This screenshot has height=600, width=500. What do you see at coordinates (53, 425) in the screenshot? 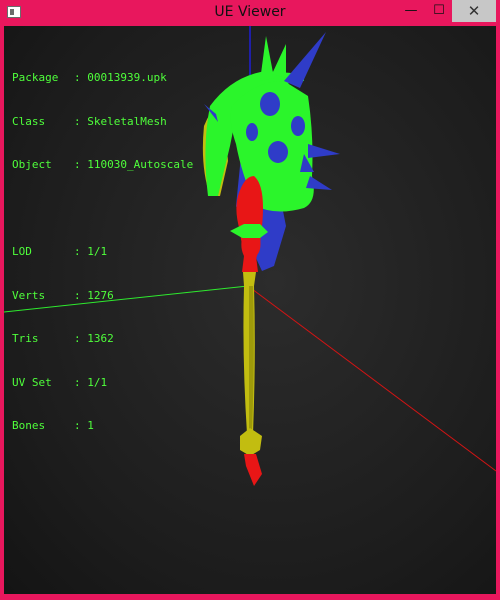
I see `info-row-bones: Bones: 1` at bounding box center [53, 425].